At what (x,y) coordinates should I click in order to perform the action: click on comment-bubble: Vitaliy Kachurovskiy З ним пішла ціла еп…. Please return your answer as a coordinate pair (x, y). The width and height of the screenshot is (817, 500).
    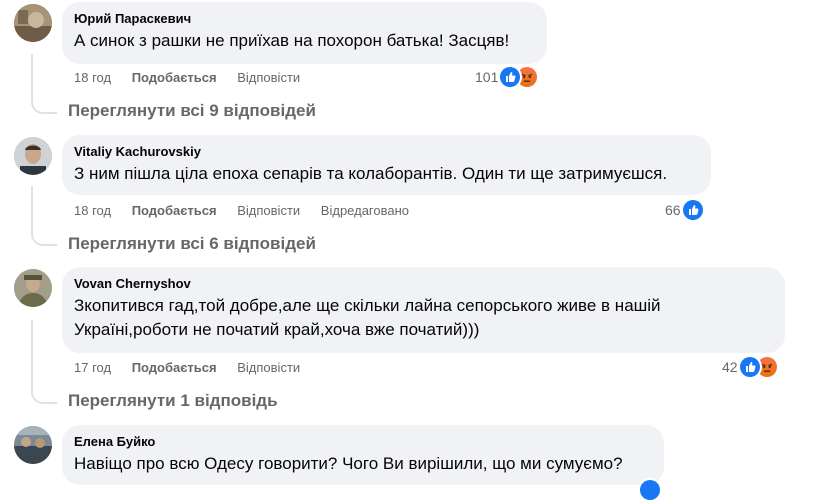
    Looking at the image, I should click on (386, 165).